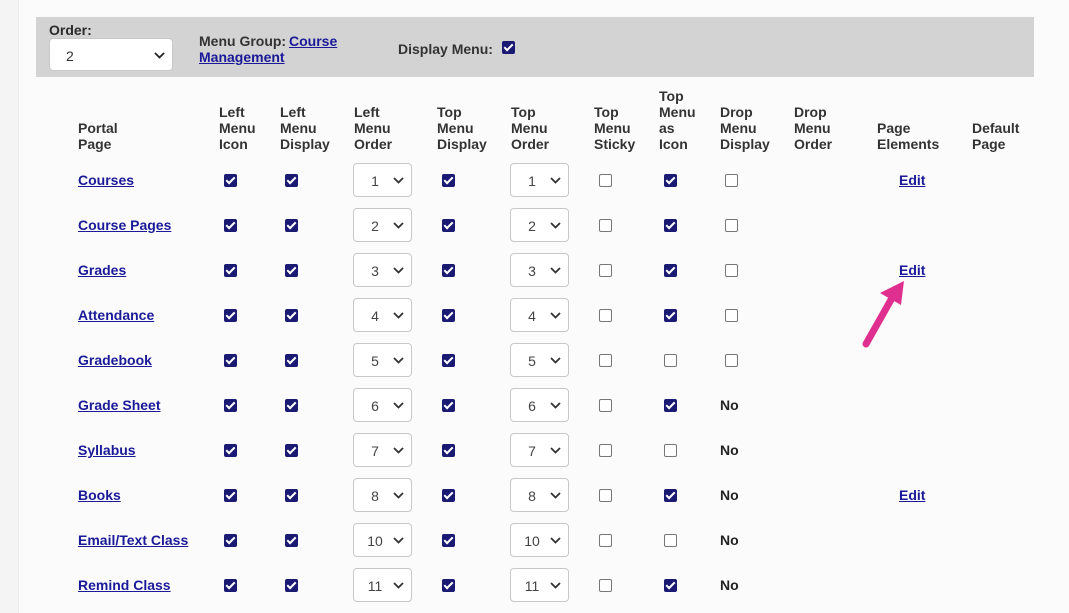 This screenshot has width=1069, height=613. What do you see at coordinates (99, 495) in the screenshot?
I see `page-link-books: Books` at bounding box center [99, 495].